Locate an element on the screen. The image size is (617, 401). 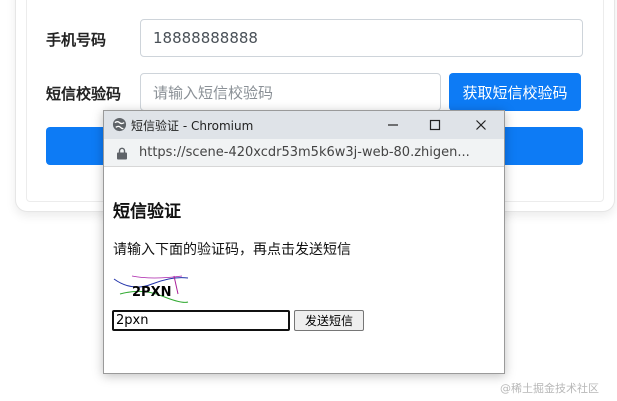
sms-code-label: 短信校验码 is located at coordinates (84, 94).